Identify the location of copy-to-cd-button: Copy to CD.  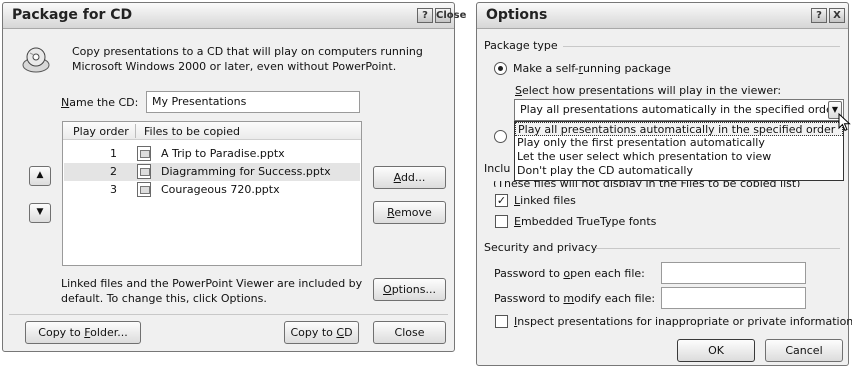
(321, 332).